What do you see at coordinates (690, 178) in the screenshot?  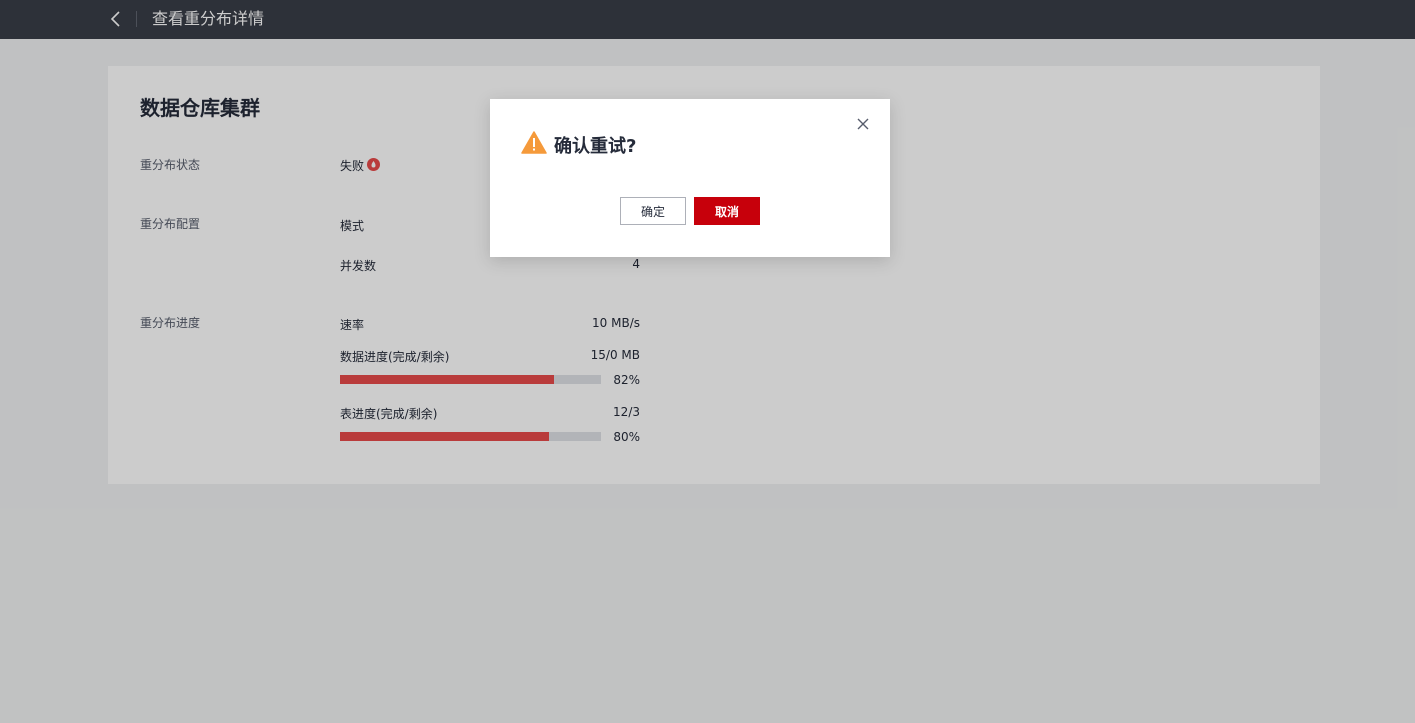 I see `confirm-retry-dialog: 确认重试? 确定 取消` at bounding box center [690, 178].